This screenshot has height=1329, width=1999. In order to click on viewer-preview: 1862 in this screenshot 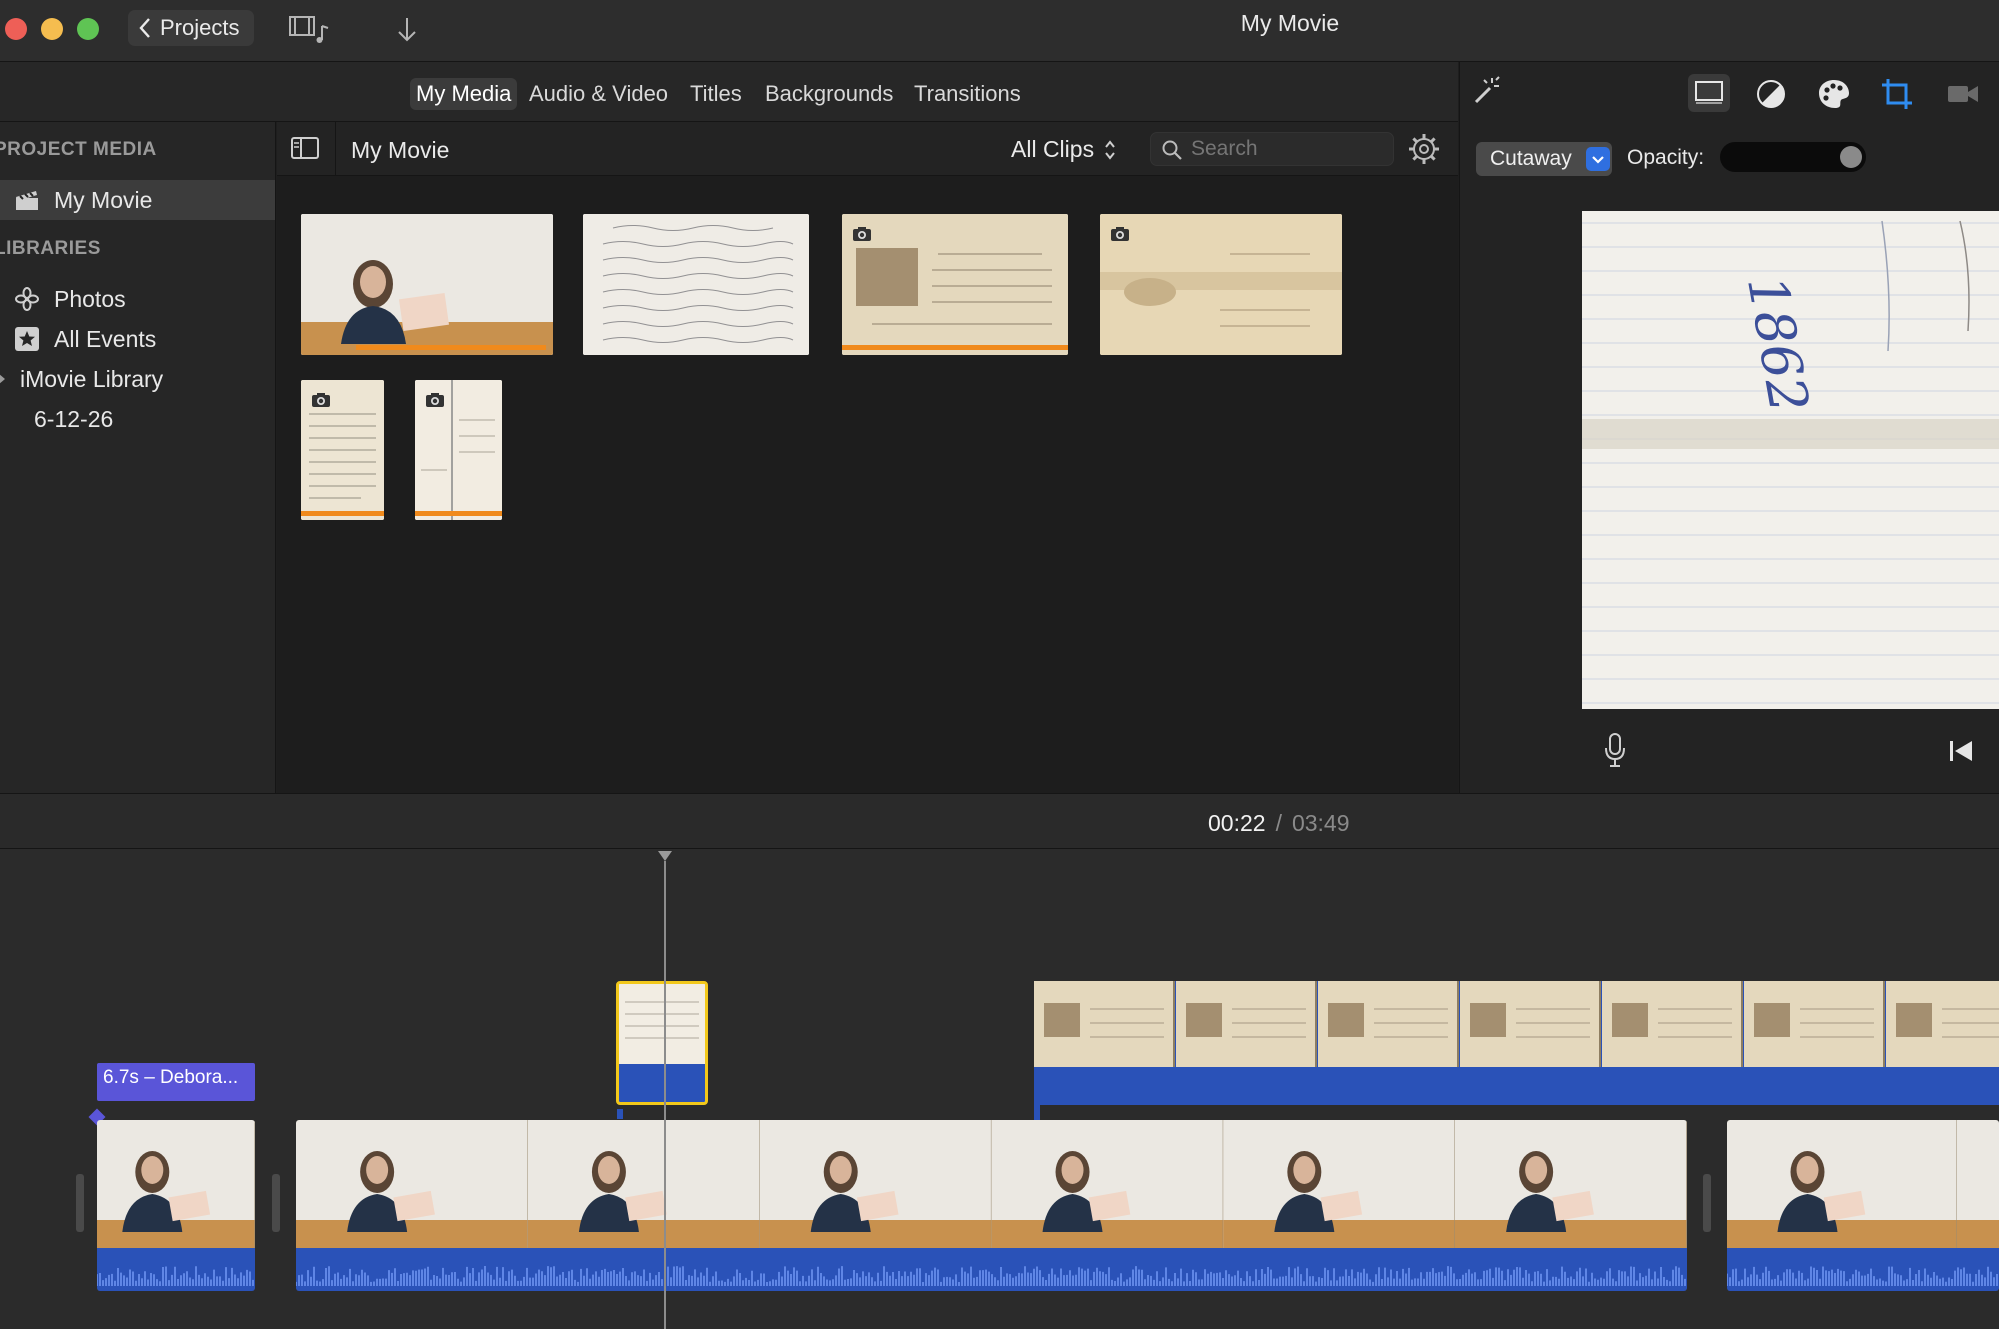, I will do `click(1790, 460)`.